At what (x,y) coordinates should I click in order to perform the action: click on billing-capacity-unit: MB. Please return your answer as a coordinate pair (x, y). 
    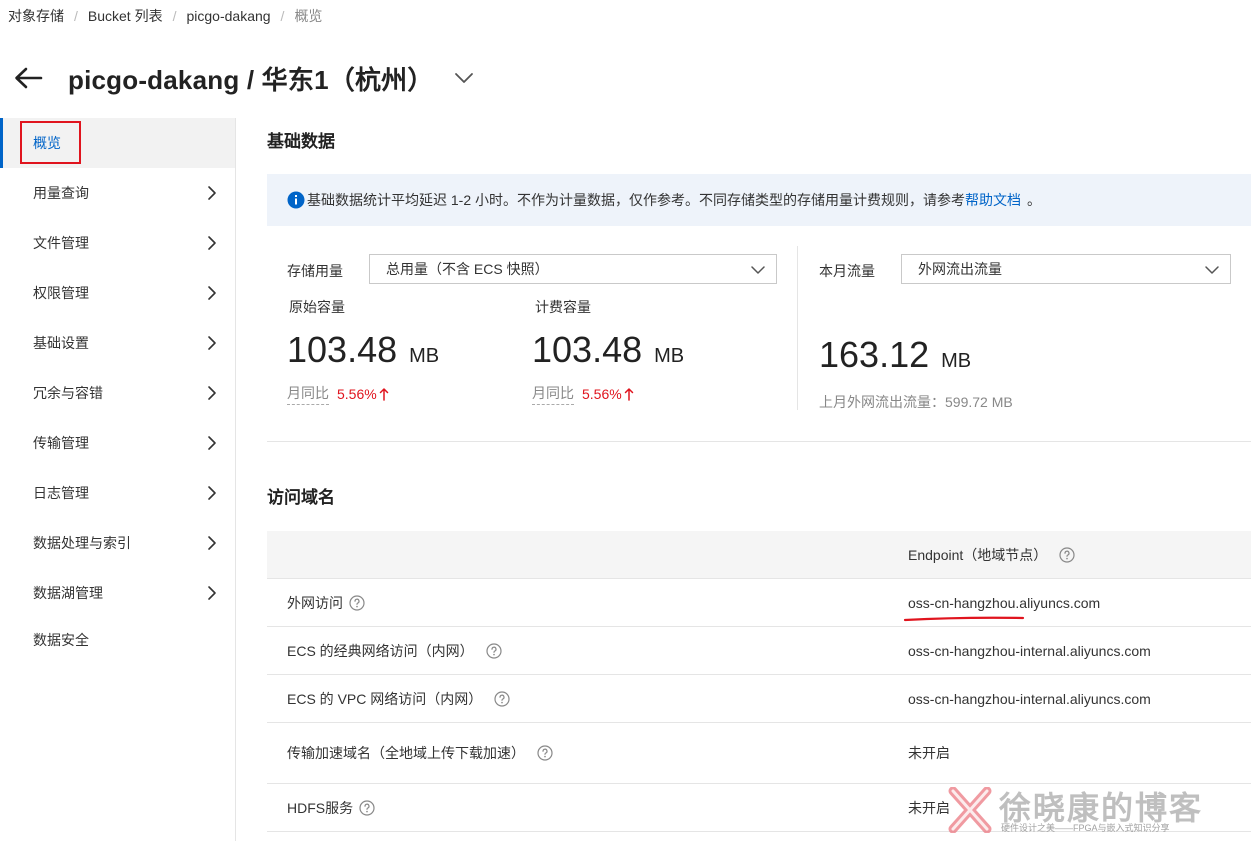
    Looking at the image, I should click on (669, 356).